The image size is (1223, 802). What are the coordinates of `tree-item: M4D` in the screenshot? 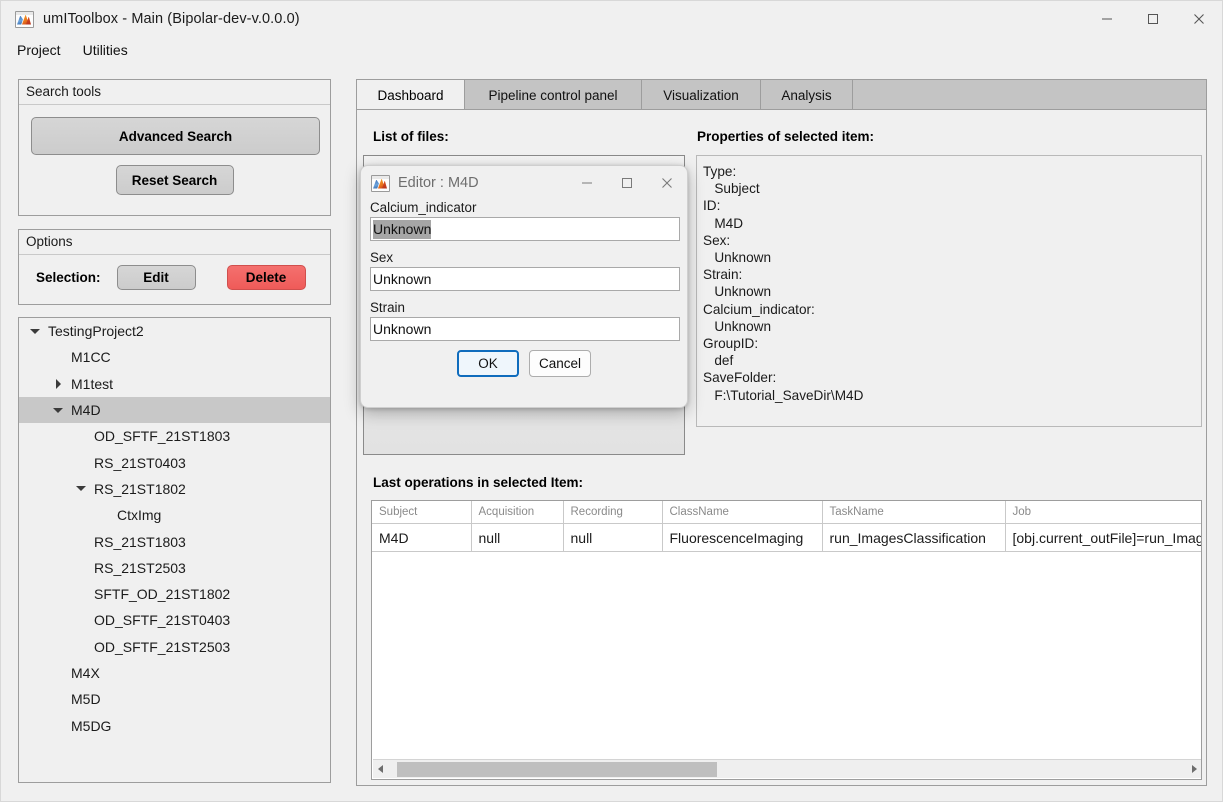 It's located at (174, 410).